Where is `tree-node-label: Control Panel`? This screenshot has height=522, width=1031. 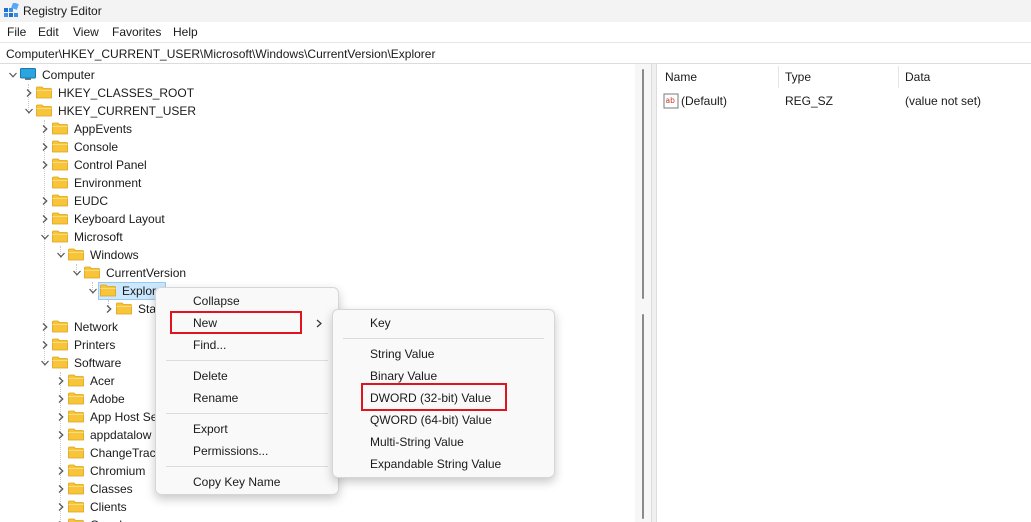
tree-node-label: Control Panel is located at coordinates (110, 165).